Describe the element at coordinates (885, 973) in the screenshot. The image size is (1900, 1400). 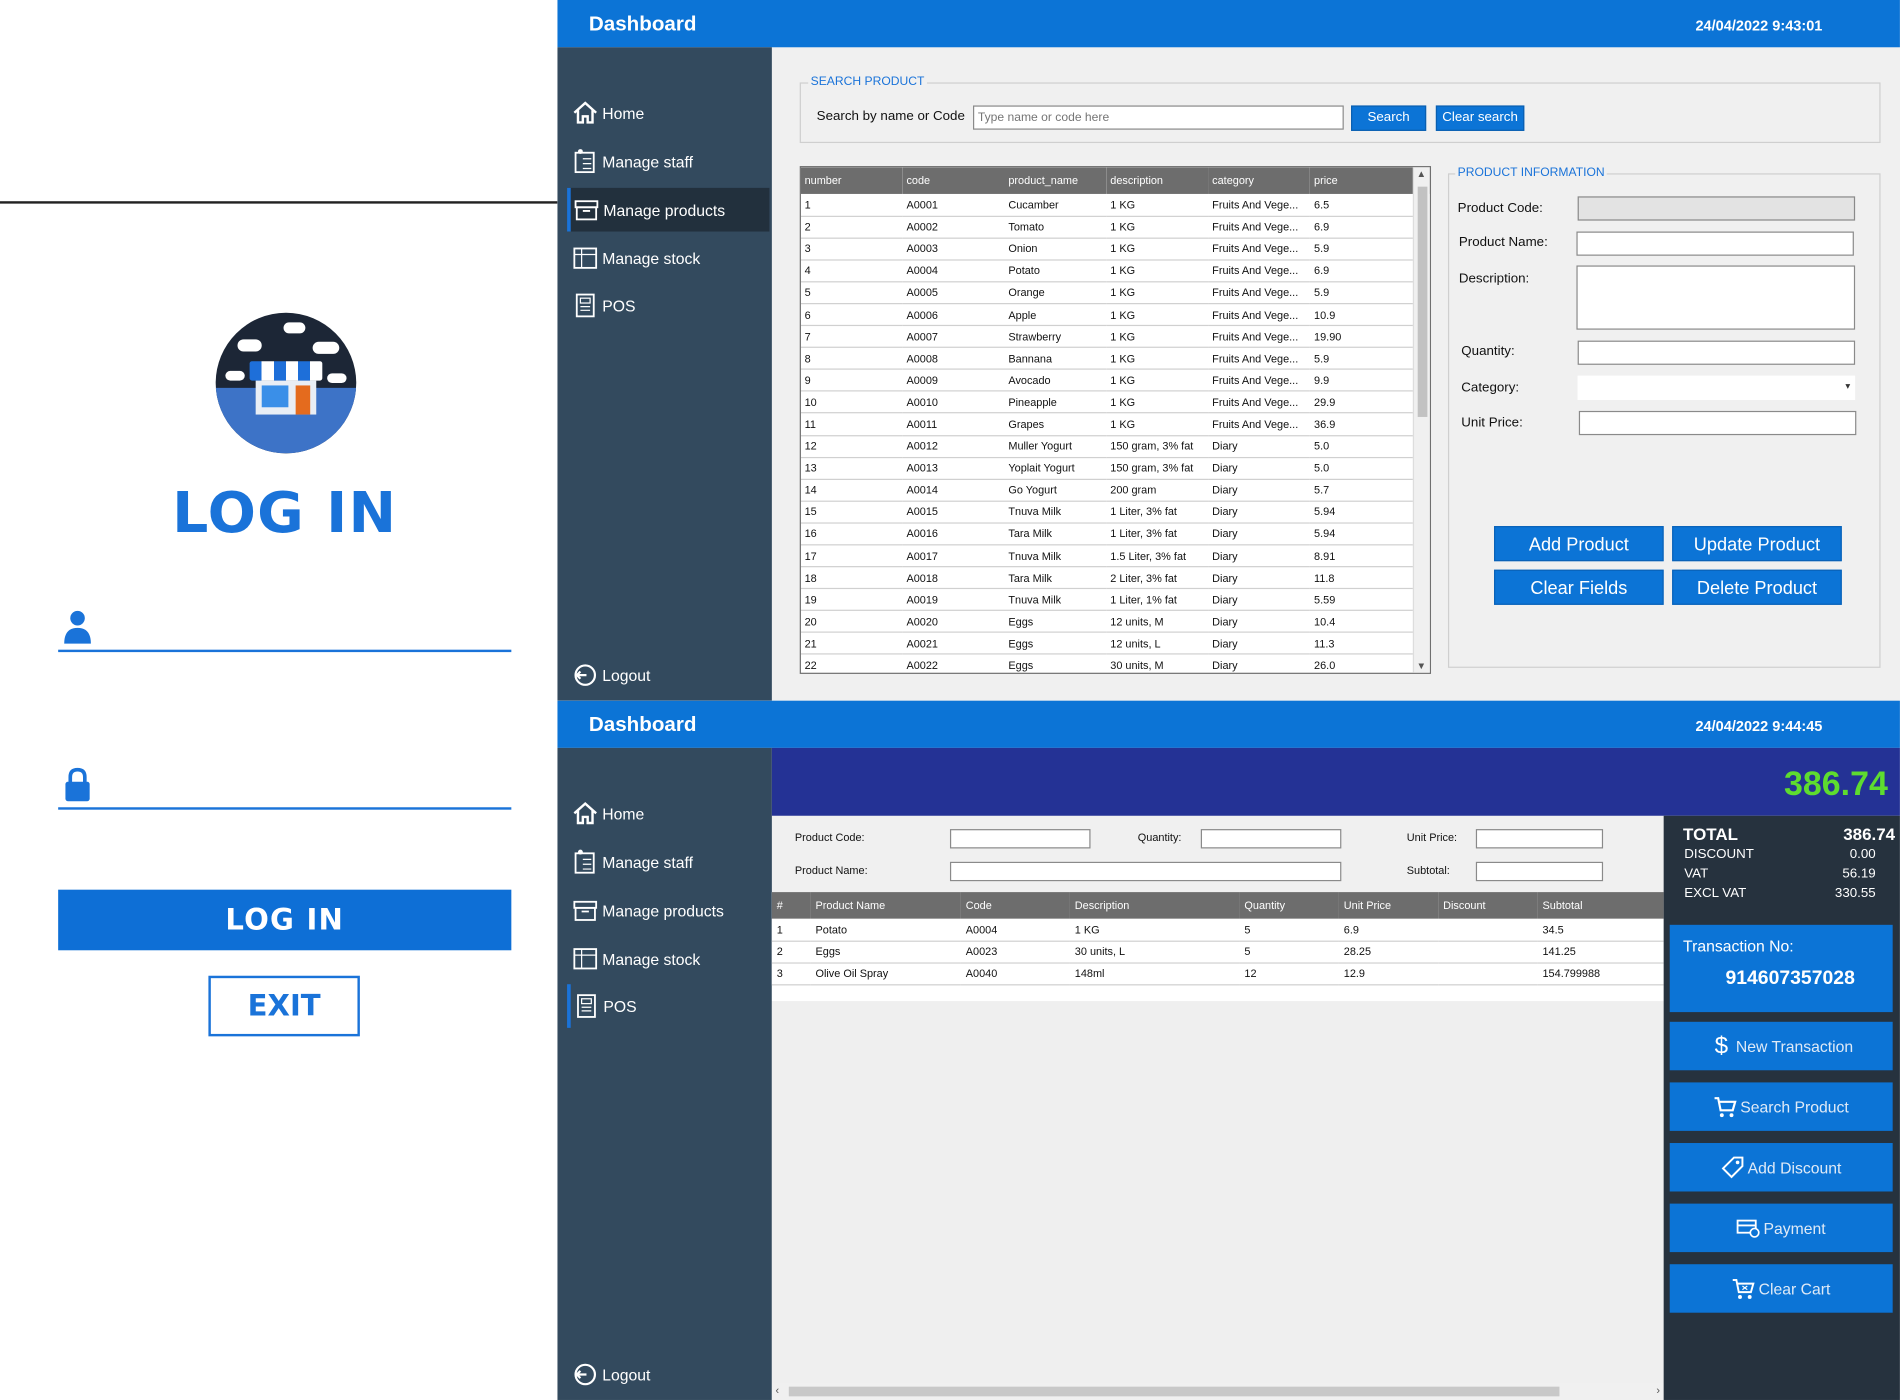
I see `table-cell: Olive Oil Spray` at that location.